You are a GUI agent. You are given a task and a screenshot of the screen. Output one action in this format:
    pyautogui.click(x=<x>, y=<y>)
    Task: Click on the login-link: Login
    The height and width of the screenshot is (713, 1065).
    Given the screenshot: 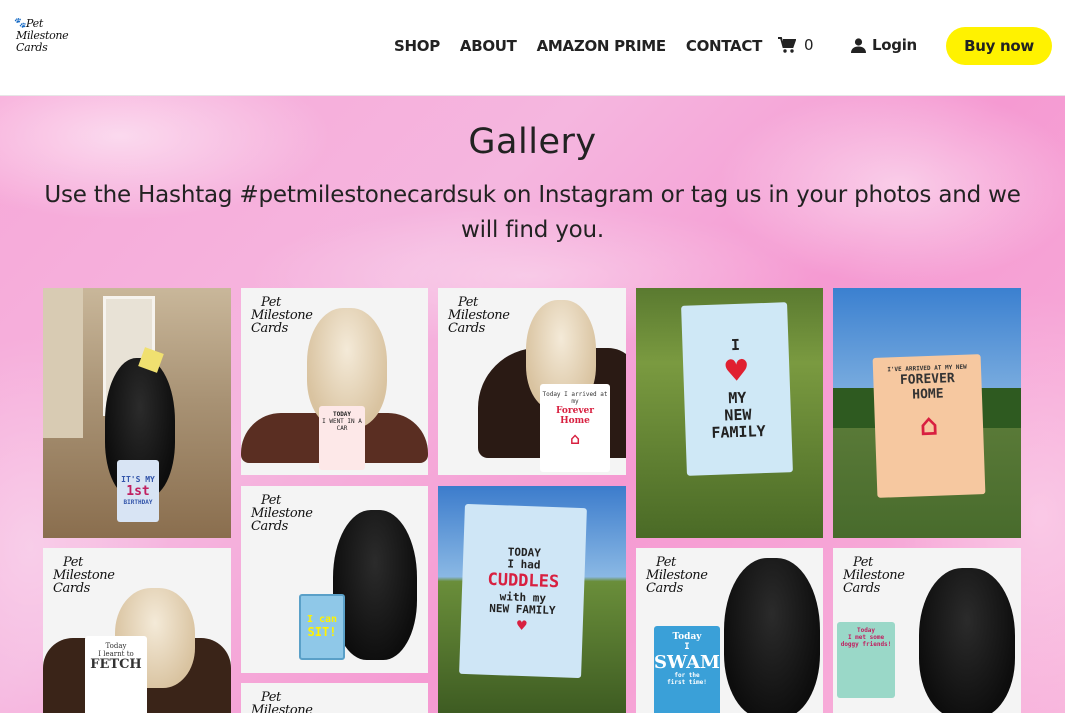 What is the action you would take?
    pyautogui.click(x=884, y=45)
    